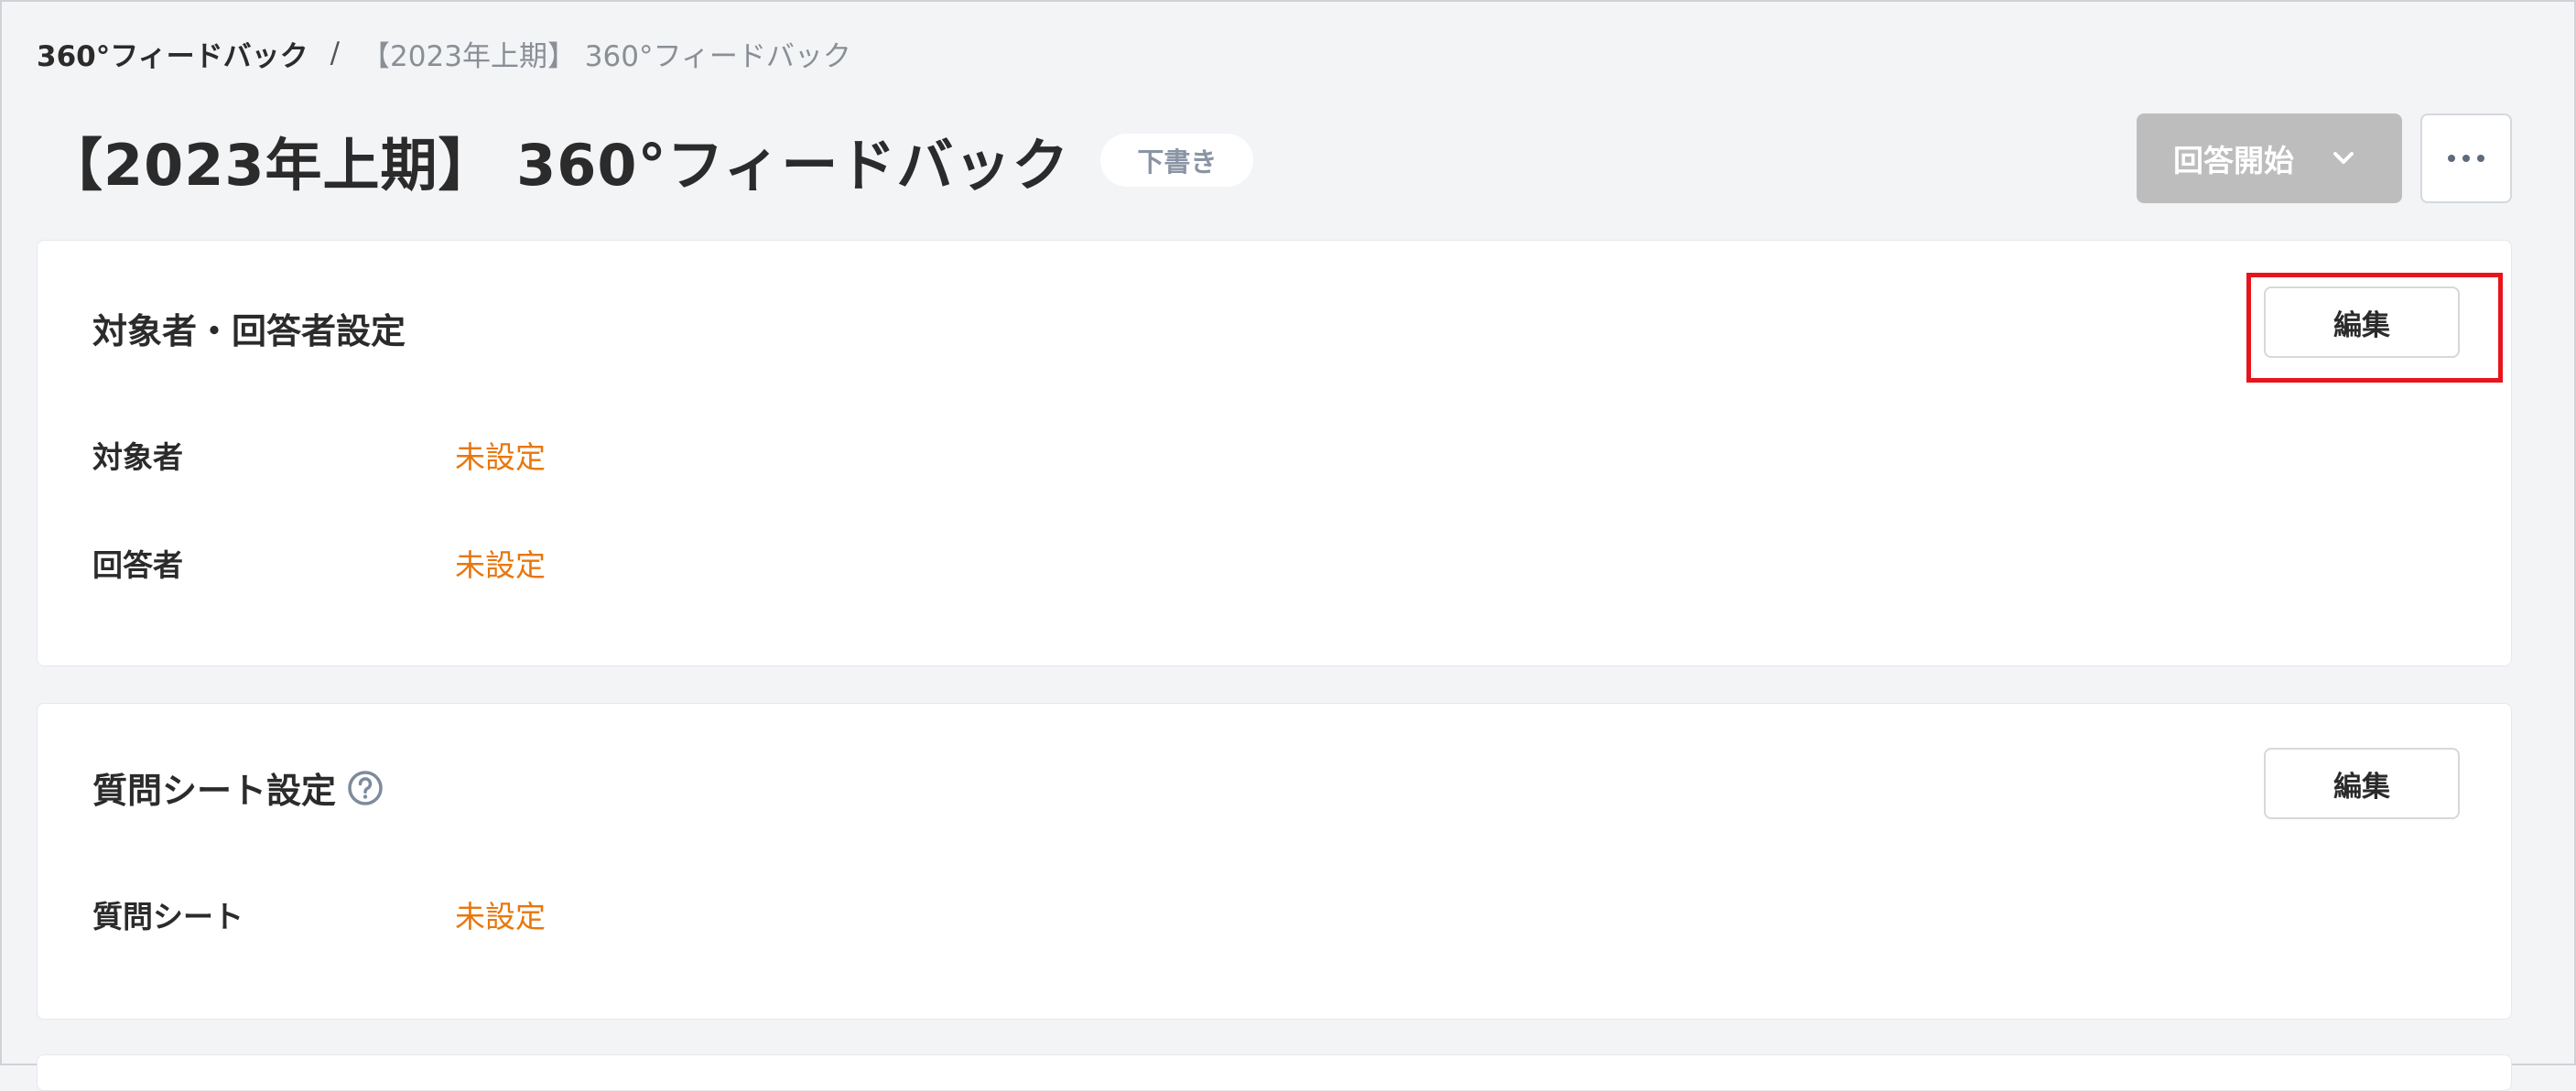  Describe the element at coordinates (501, 565) in the screenshot. I see `respondent-row-value: 未設定` at that location.